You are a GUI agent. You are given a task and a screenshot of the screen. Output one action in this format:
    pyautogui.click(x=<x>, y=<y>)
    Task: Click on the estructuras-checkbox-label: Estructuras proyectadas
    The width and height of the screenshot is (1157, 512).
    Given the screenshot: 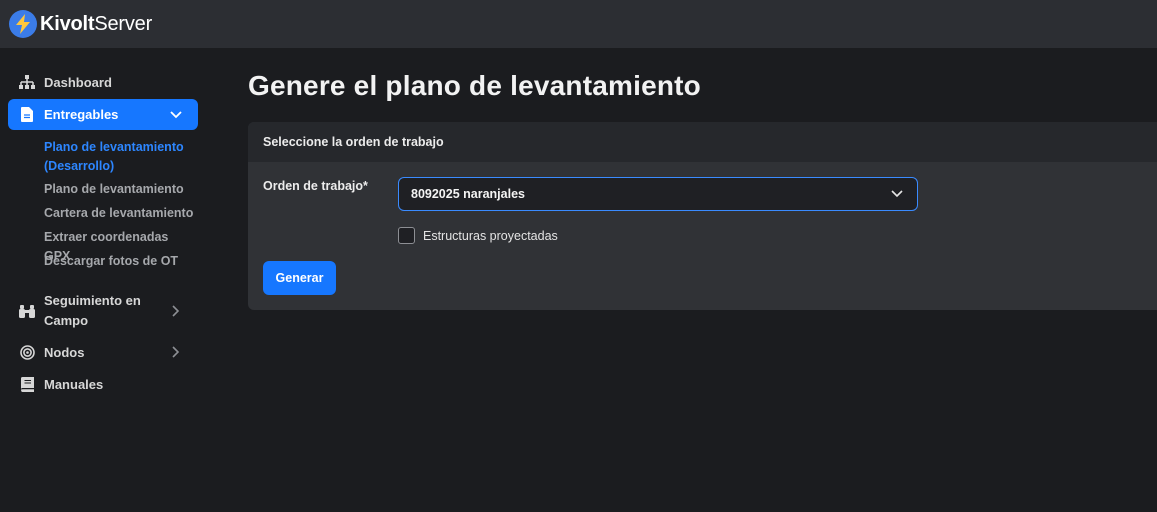 What is the action you would take?
    pyautogui.click(x=490, y=236)
    